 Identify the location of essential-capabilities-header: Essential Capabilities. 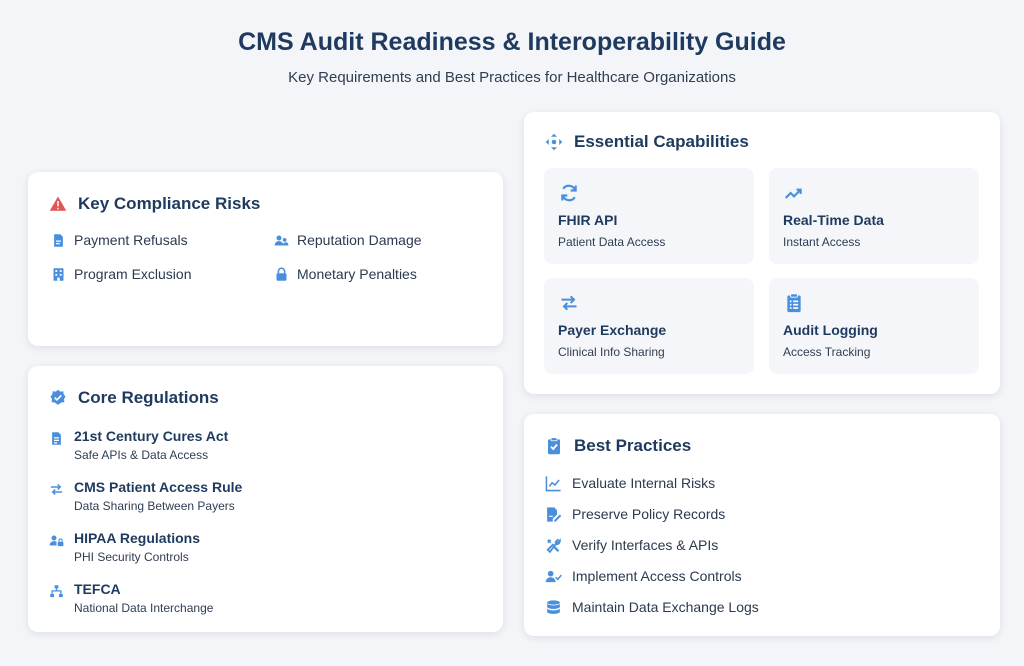
(646, 142).